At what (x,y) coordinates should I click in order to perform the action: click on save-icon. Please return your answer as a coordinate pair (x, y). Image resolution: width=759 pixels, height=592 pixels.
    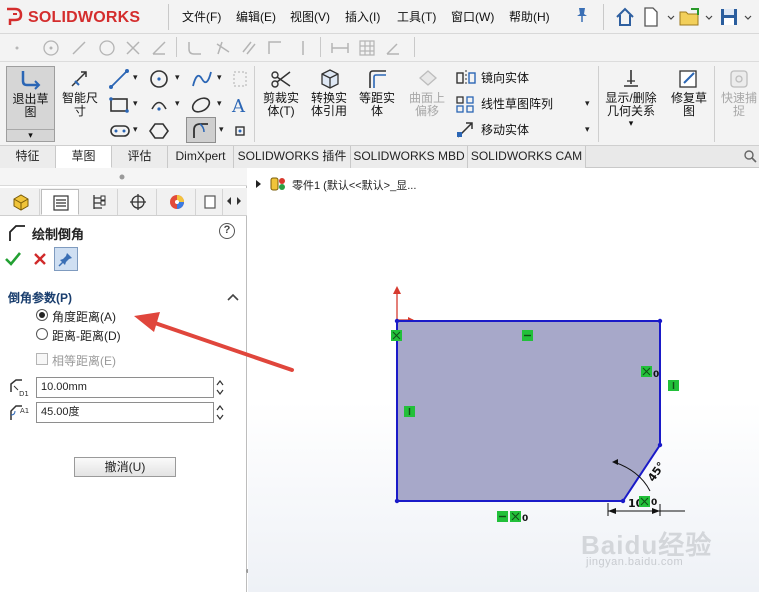
    Looking at the image, I should click on (729, 17).